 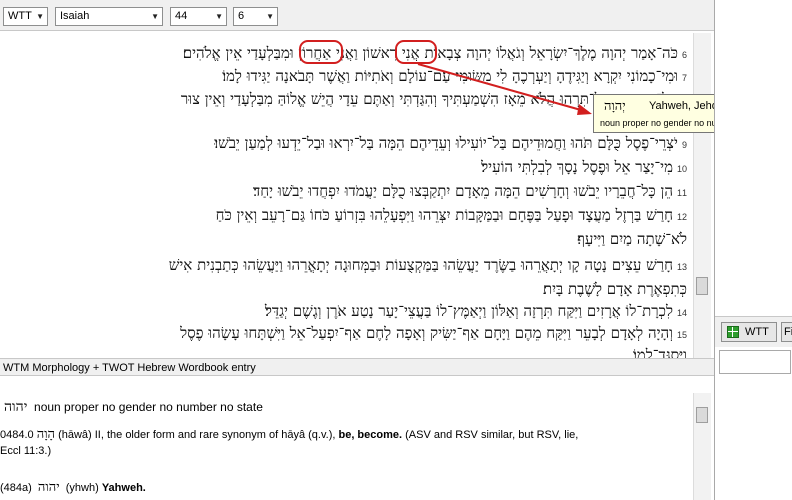 I want to click on verse-number: 13, so click(x=681, y=267).